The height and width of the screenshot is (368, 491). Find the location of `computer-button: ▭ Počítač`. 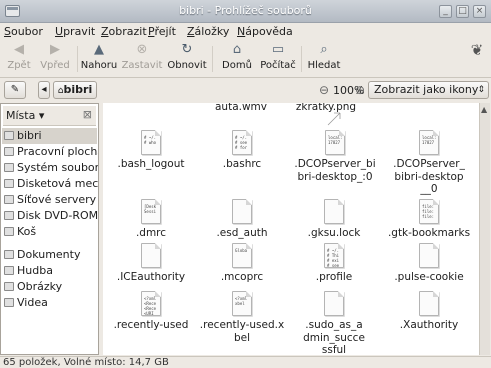

computer-button: ▭ Počítač is located at coordinates (278, 59).